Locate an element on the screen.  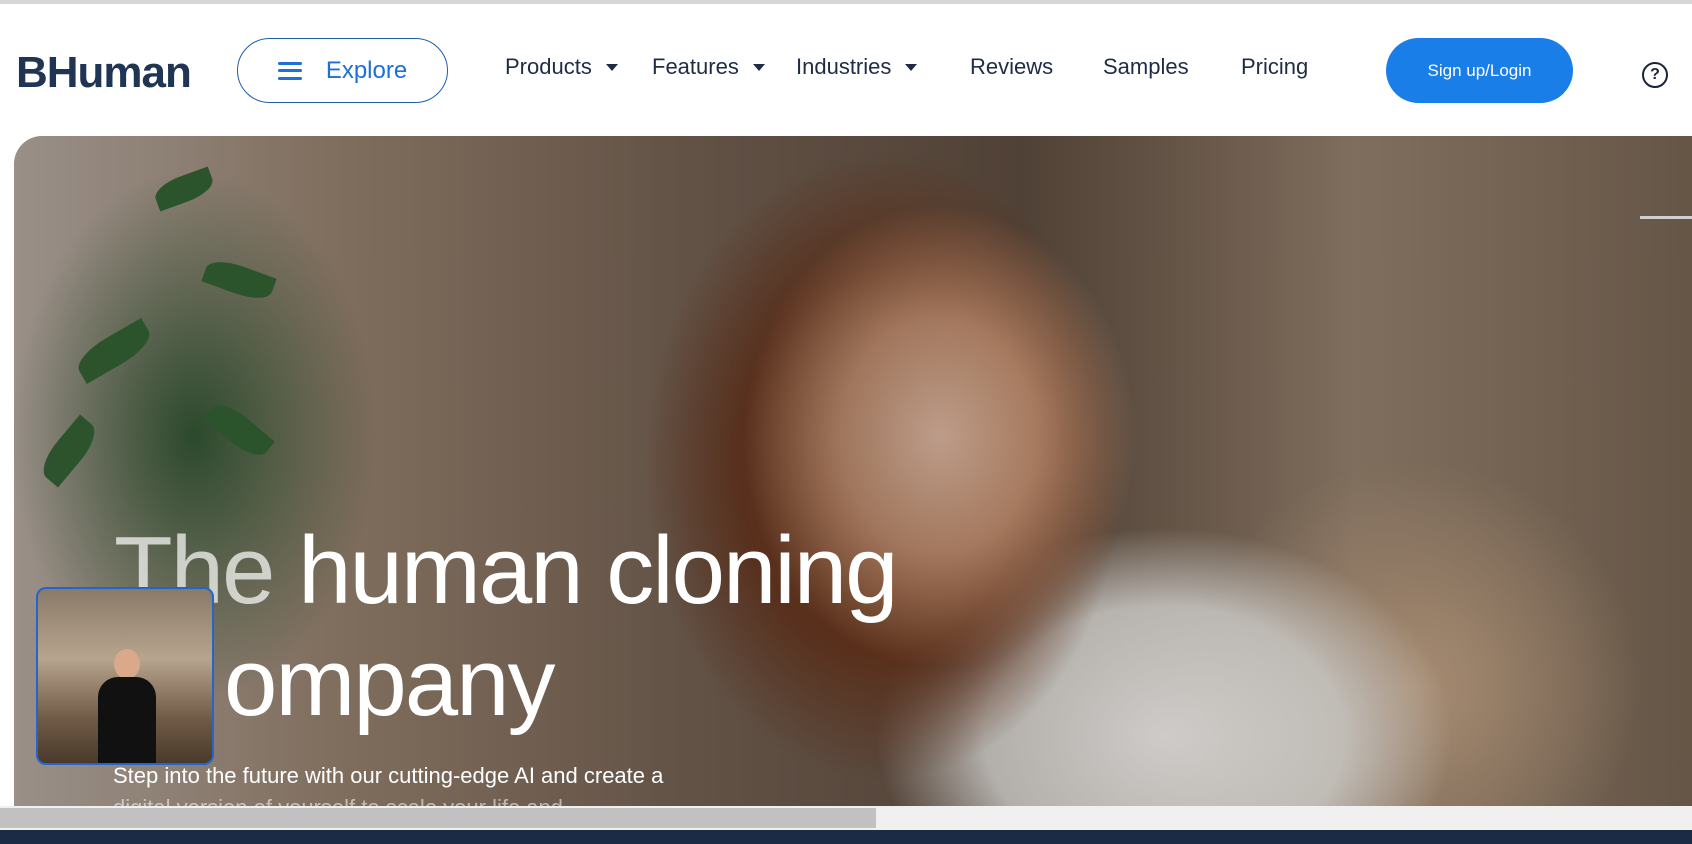
brand-logo: BHuman is located at coordinates (104, 73).